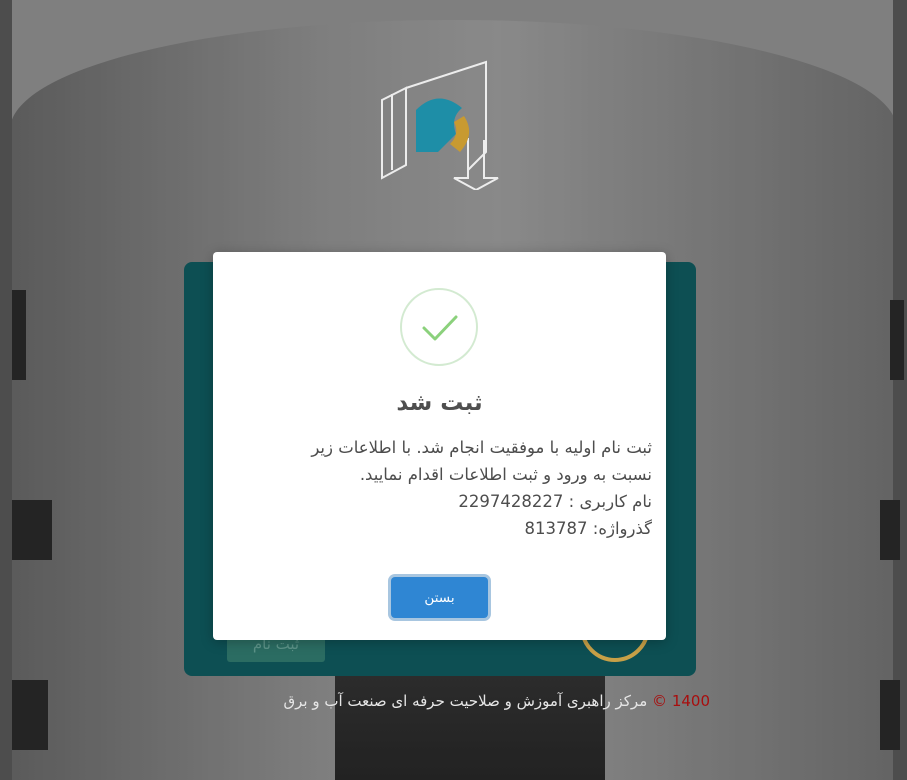 The image size is (907, 780). Describe the element at coordinates (588, 528) in the screenshot. I see `password-line: گذرواژه: 813787` at that location.